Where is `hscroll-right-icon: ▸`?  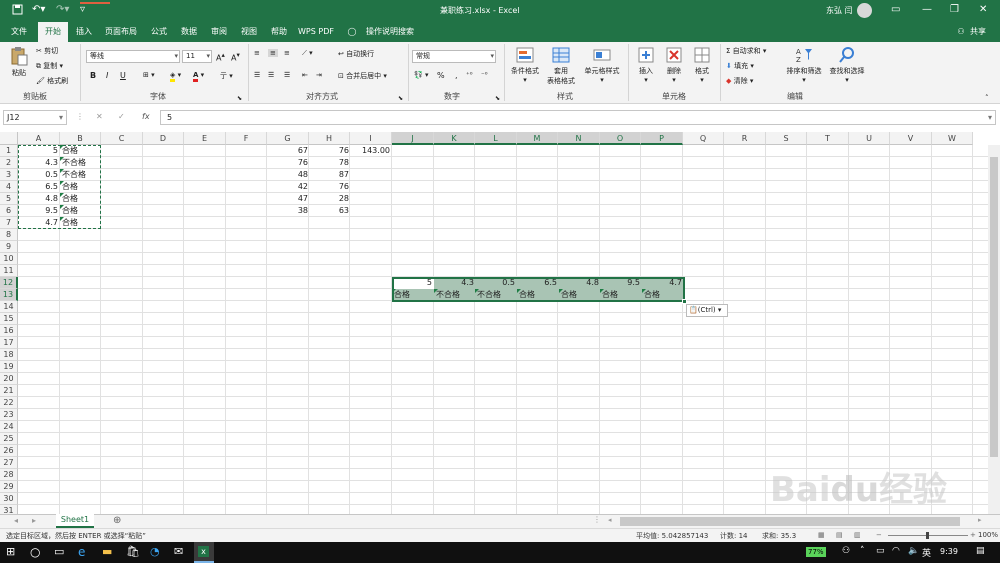 hscroll-right-icon: ▸ is located at coordinates (983, 521).